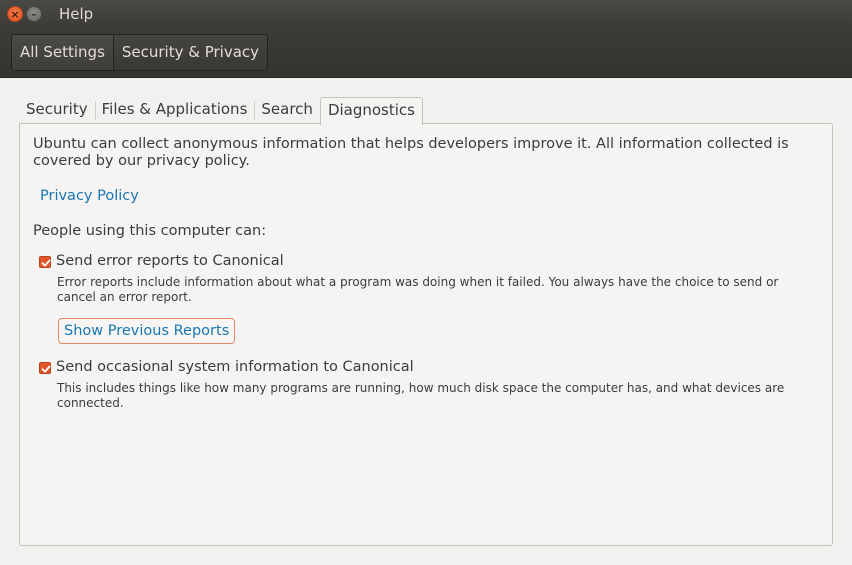  What do you see at coordinates (170, 261) in the screenshot?
I see `error-reports-label: Send error reports to Canonical` at bounding box center [170, 261].